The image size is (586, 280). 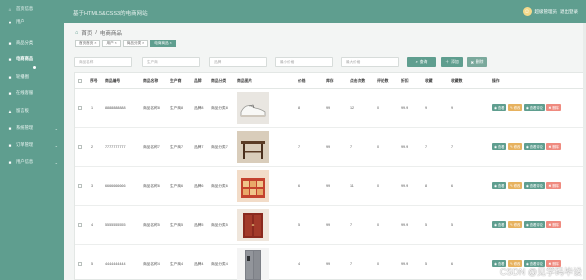 I want to click on sidebar-item-category: ■ 商品分类, so click(x=32, y=43).